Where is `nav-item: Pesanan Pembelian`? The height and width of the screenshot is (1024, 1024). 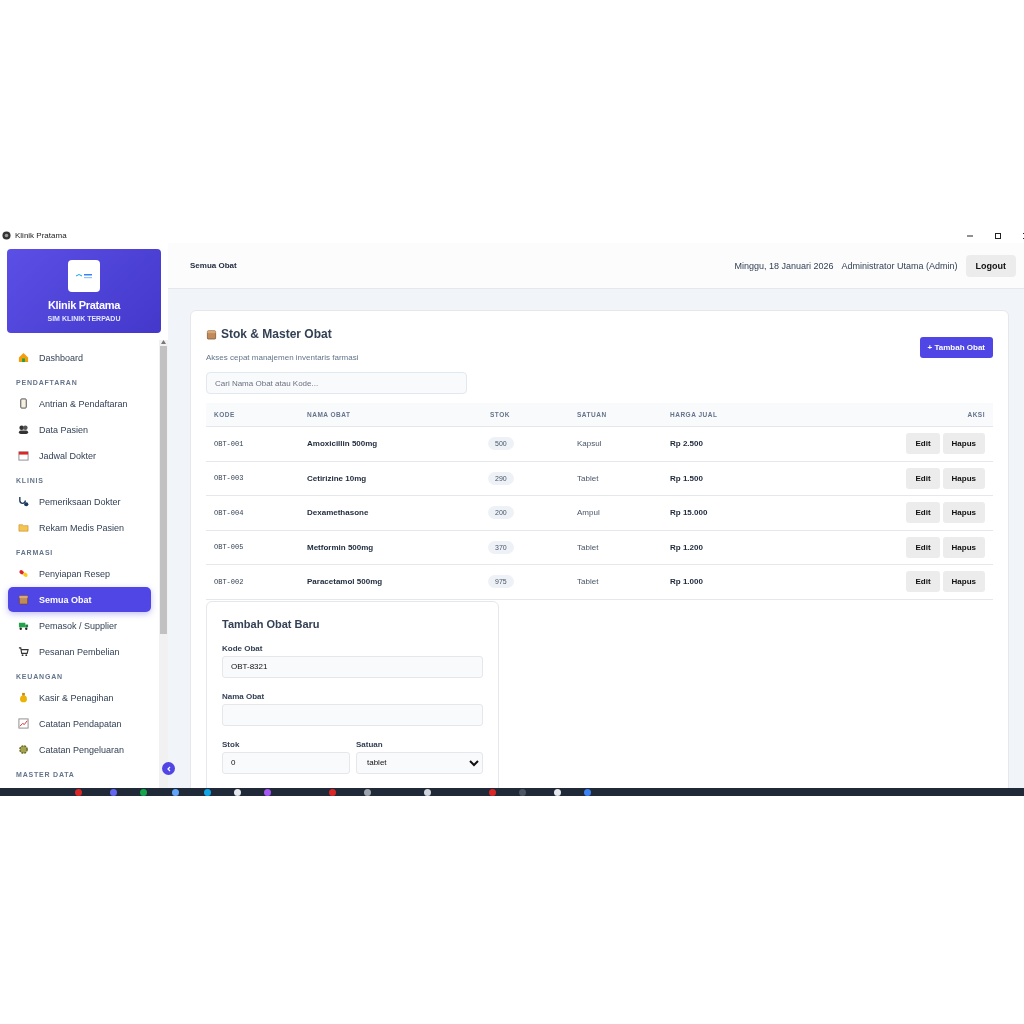 nav-item: Pesanan Pembelian is located at coordinates (79, 651).